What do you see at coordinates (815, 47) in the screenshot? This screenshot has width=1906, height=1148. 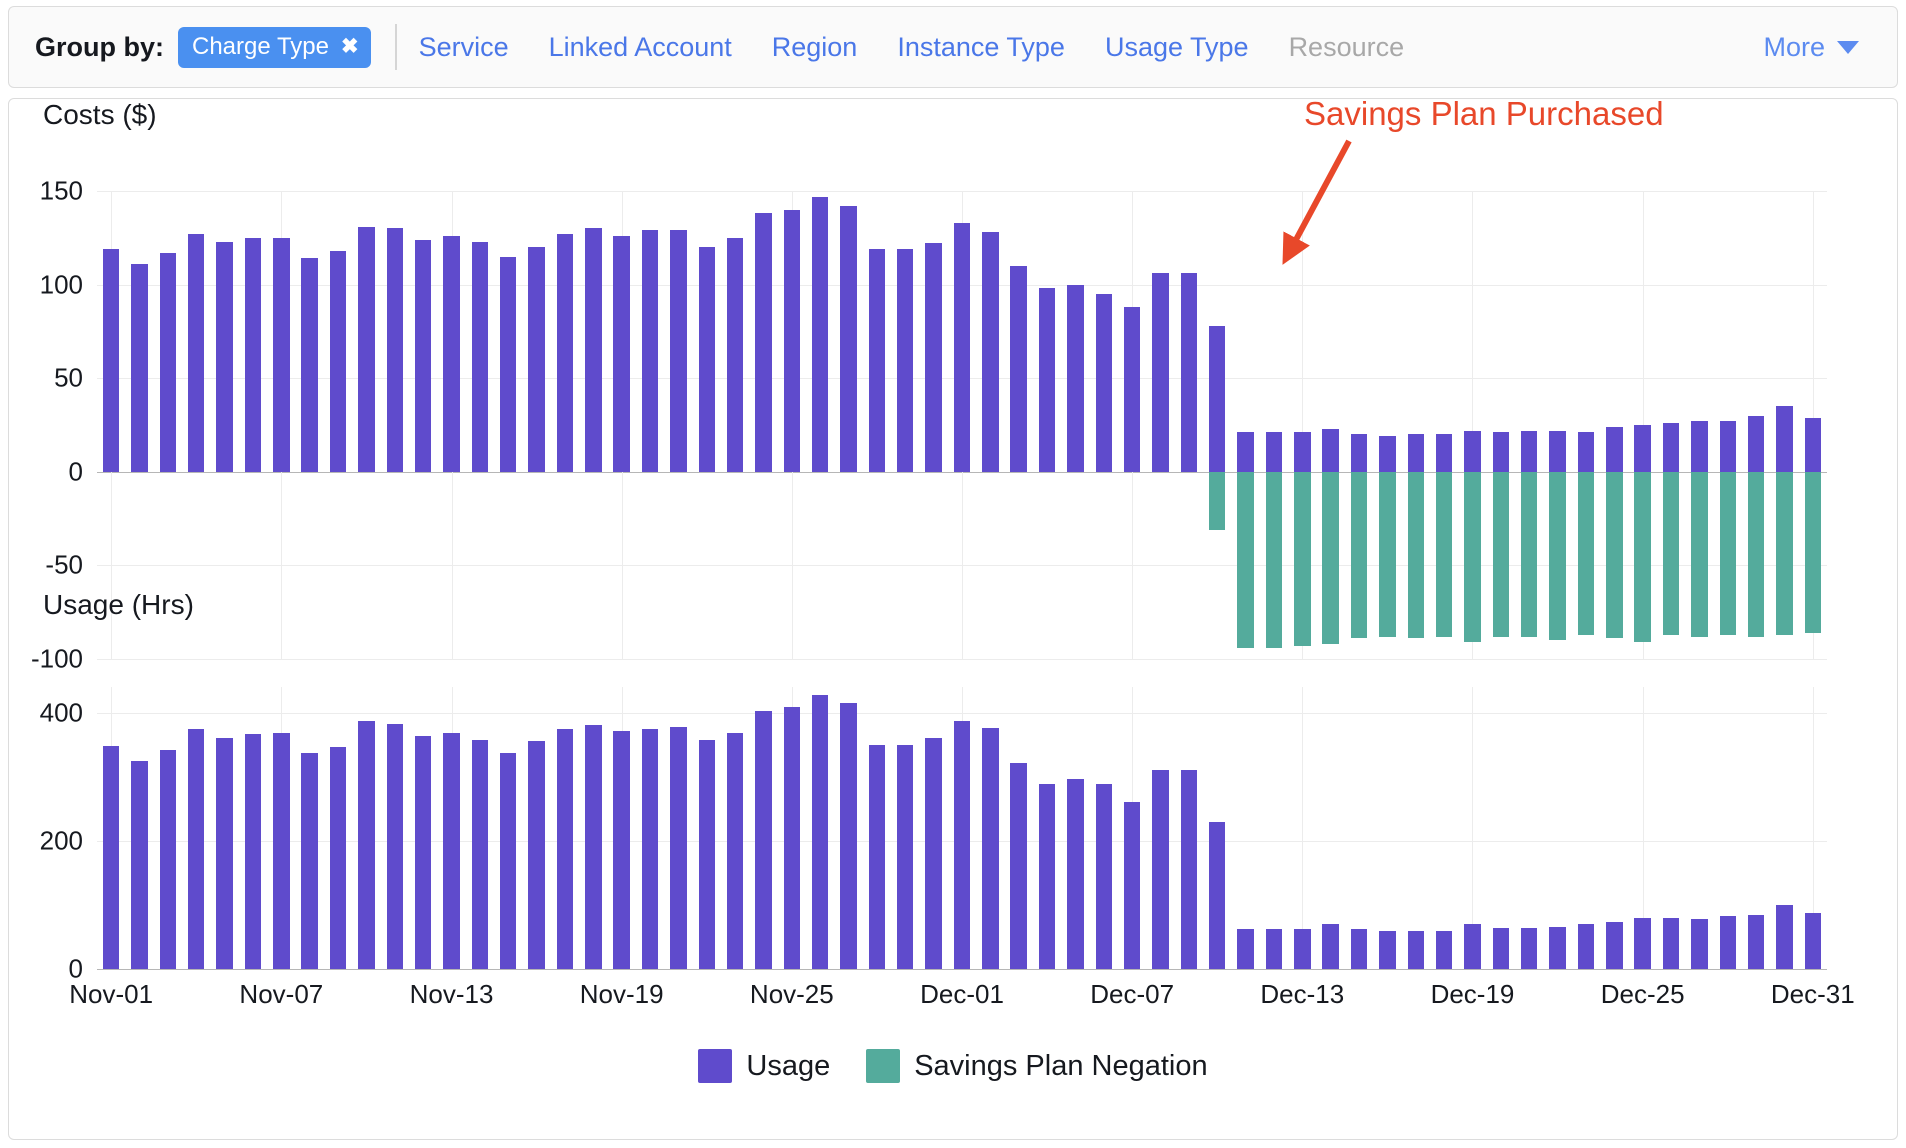 I see `group-by-option-region: Region` at bounding box center [815, 47].